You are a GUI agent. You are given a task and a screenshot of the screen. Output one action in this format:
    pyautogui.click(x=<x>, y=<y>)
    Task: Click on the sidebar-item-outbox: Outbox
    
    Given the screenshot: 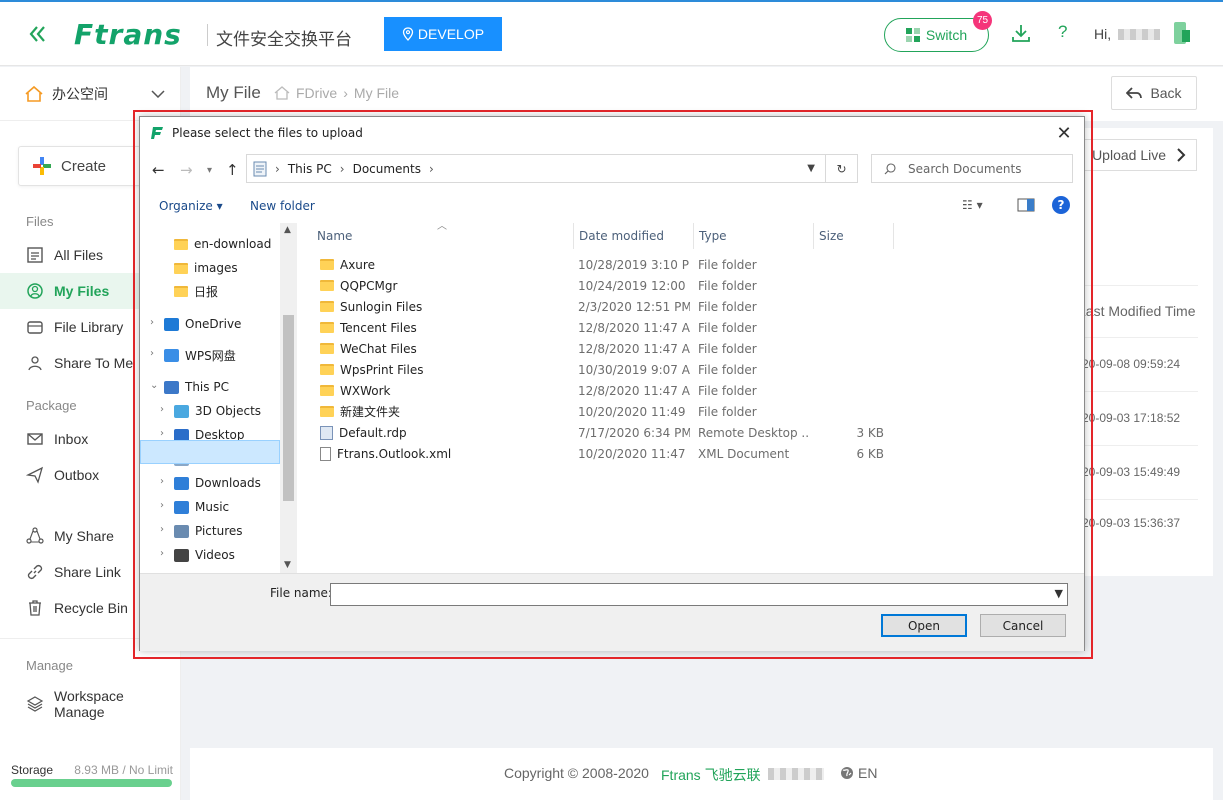 What is the action you would take?
    pyautogui.click(x=62, y=475)
    